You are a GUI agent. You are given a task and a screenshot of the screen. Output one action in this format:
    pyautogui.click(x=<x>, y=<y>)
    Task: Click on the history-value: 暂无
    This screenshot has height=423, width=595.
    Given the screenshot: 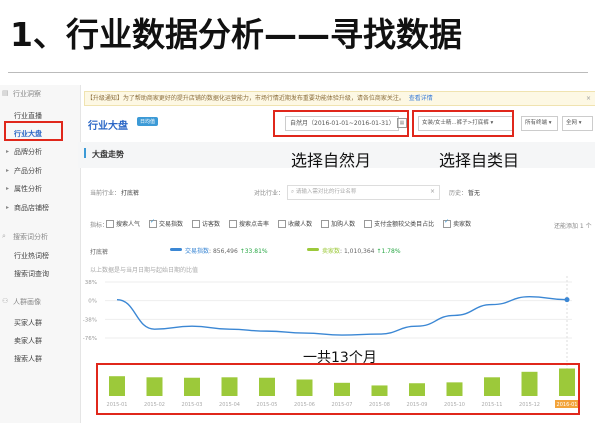 What is the action you would take?
    pyautogui.click(x=474, y=193)
    